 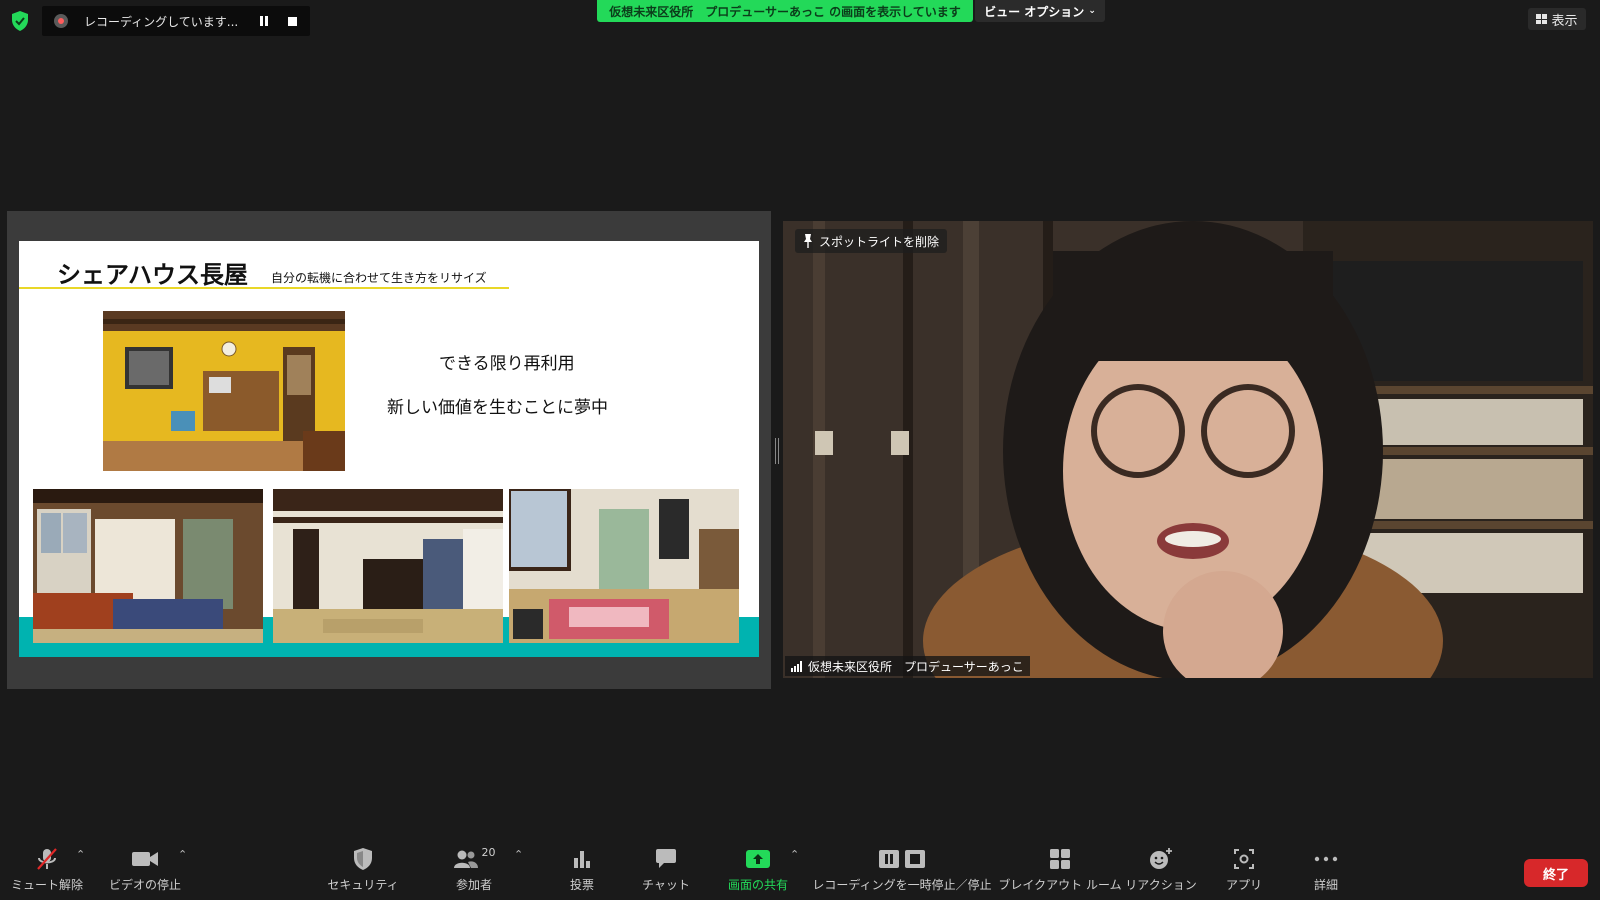 I want to click on screen-share-banner: 仮想未来区役所 プロデューサーあっこ の画面を表示しています, so click(x=785, y=11).